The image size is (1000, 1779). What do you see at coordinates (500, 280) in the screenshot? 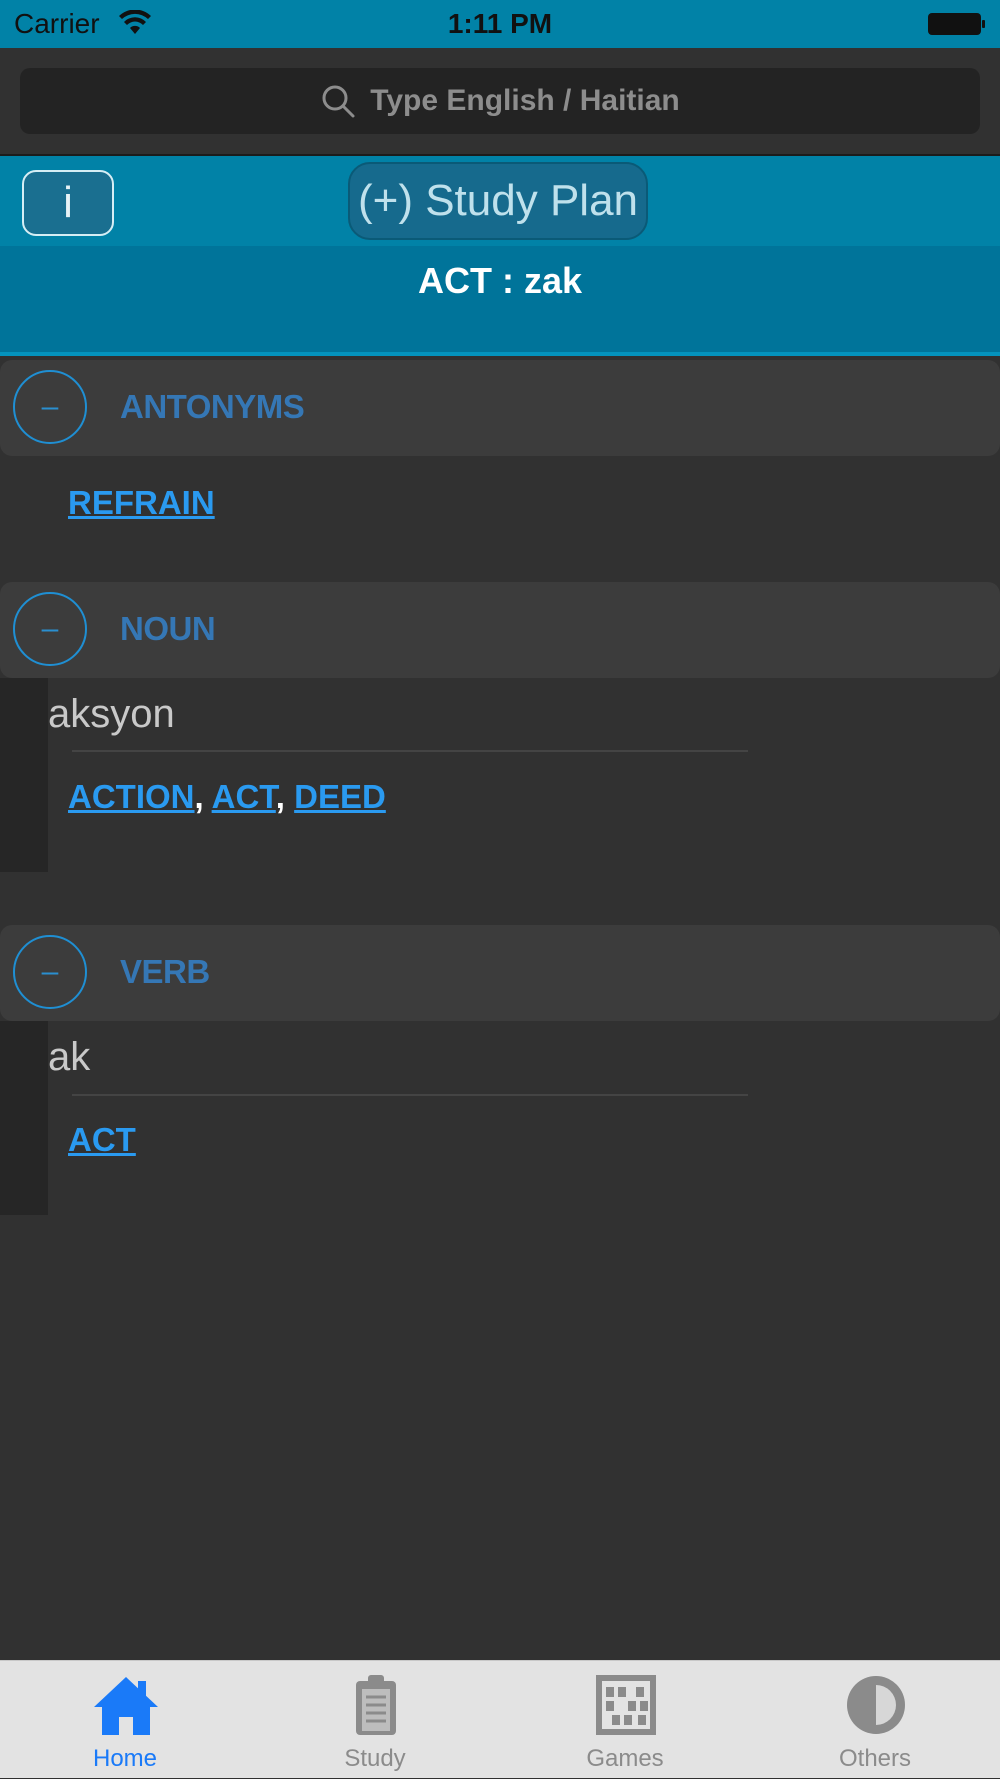
I see `word-title: ACT : zak` at bounding box center [500, 280].